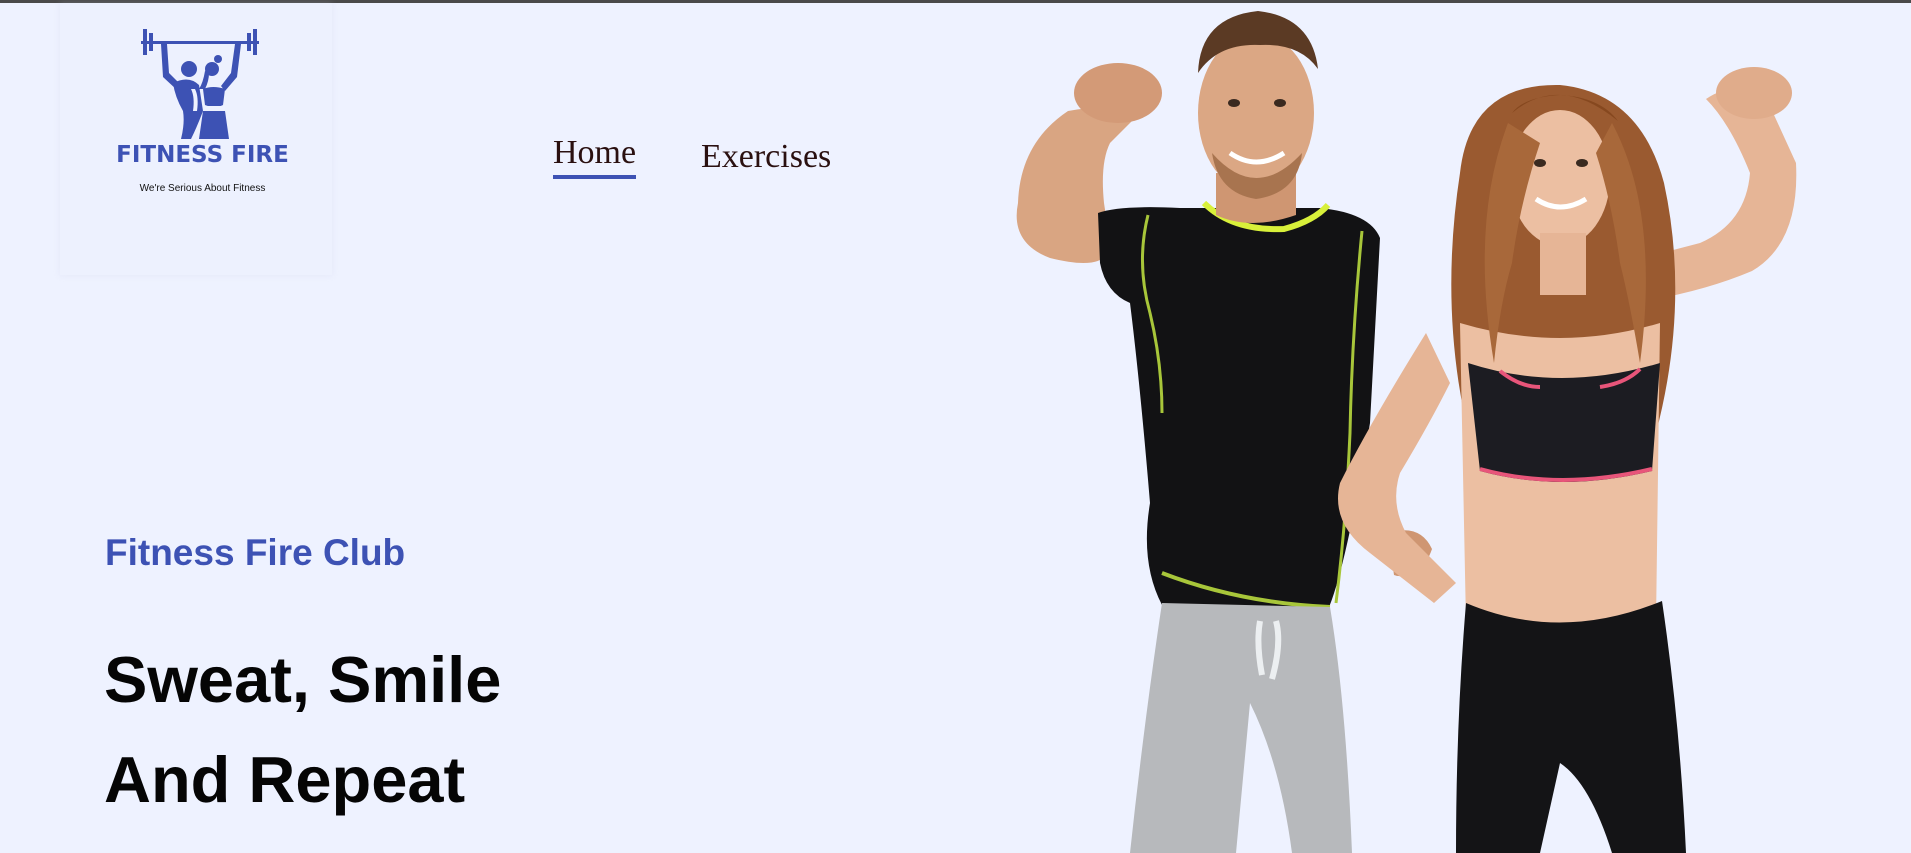  Describe the element at coordinates (202, 155) in the screenshot. I see `logo-title: FITNESS FIRE` at that location.